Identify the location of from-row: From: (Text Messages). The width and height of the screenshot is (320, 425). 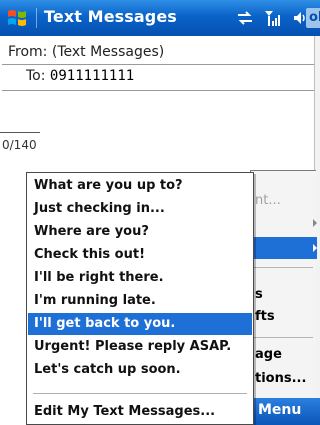
(86, 52).